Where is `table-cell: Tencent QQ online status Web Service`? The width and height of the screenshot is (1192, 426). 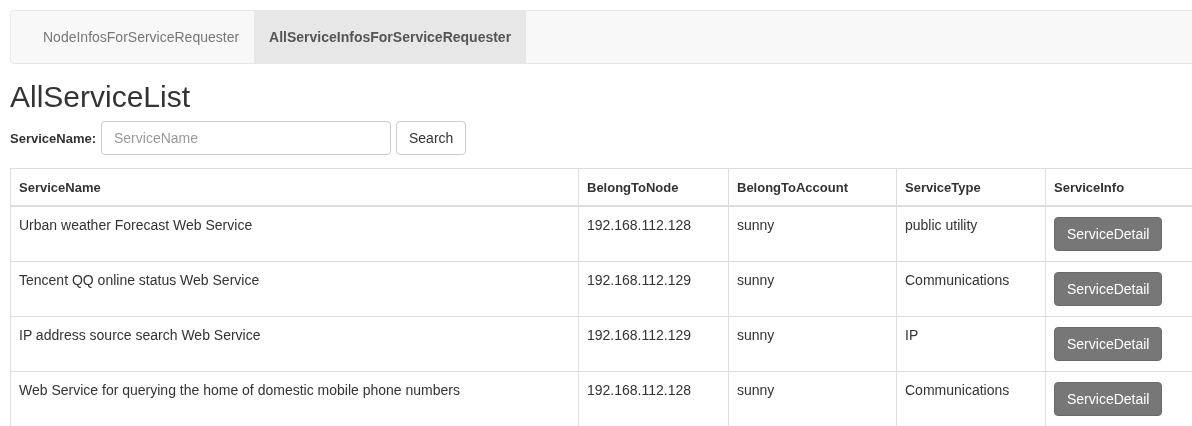
table-cell: Tencent QQ online status Web Service is located at coordinates (294, 289).